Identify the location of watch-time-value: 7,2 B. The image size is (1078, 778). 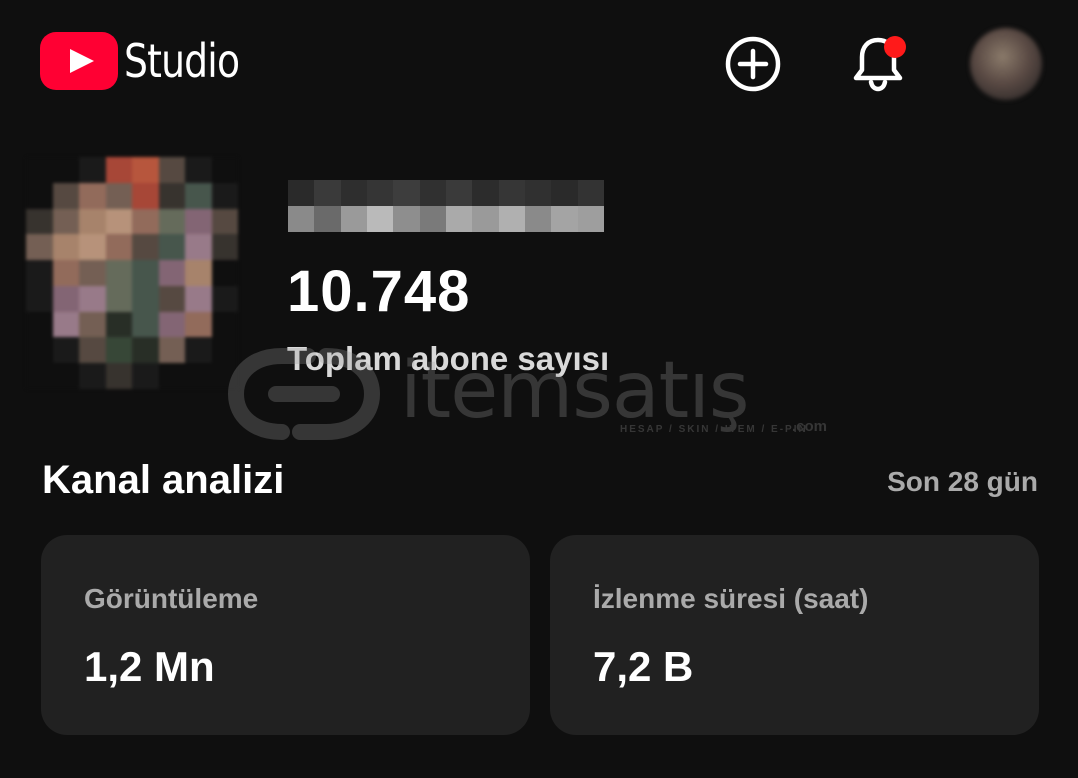
(643, 666).